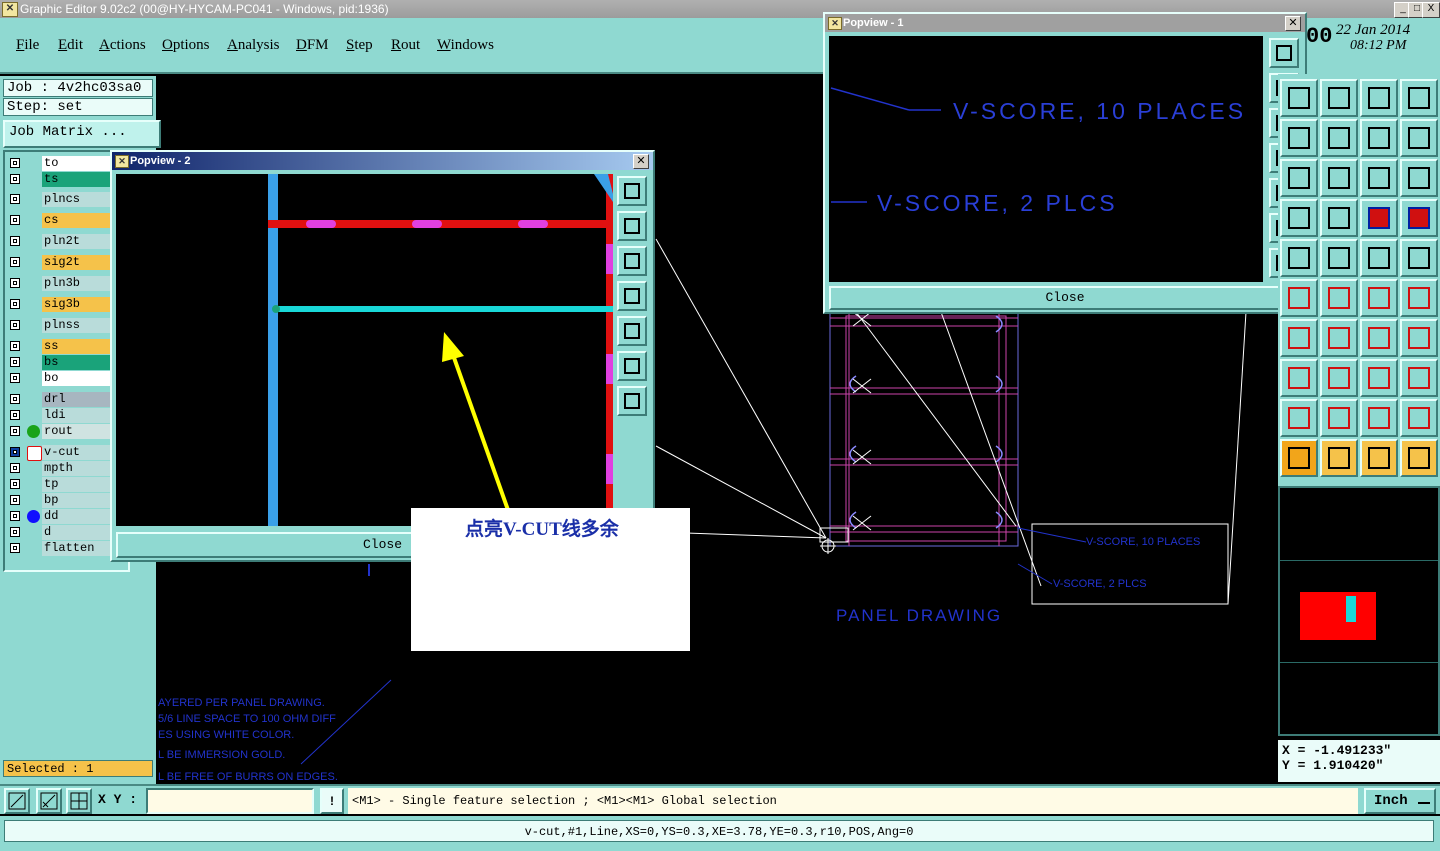  I want to click on triangle-button, so click(1299, 418).